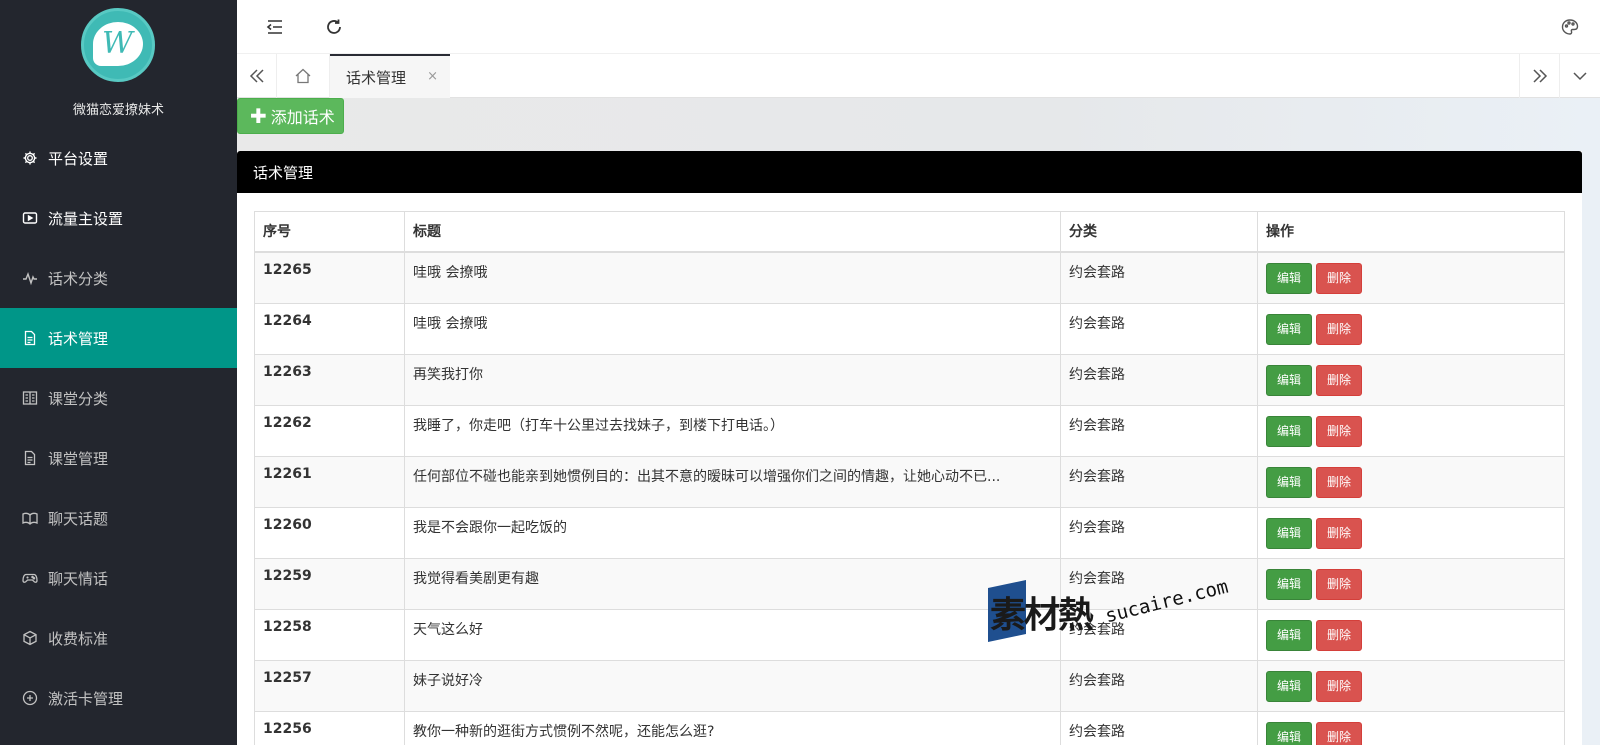  Describe the element at coordinates (30, 218) in the screenshot. I see `video-icon` at that location.